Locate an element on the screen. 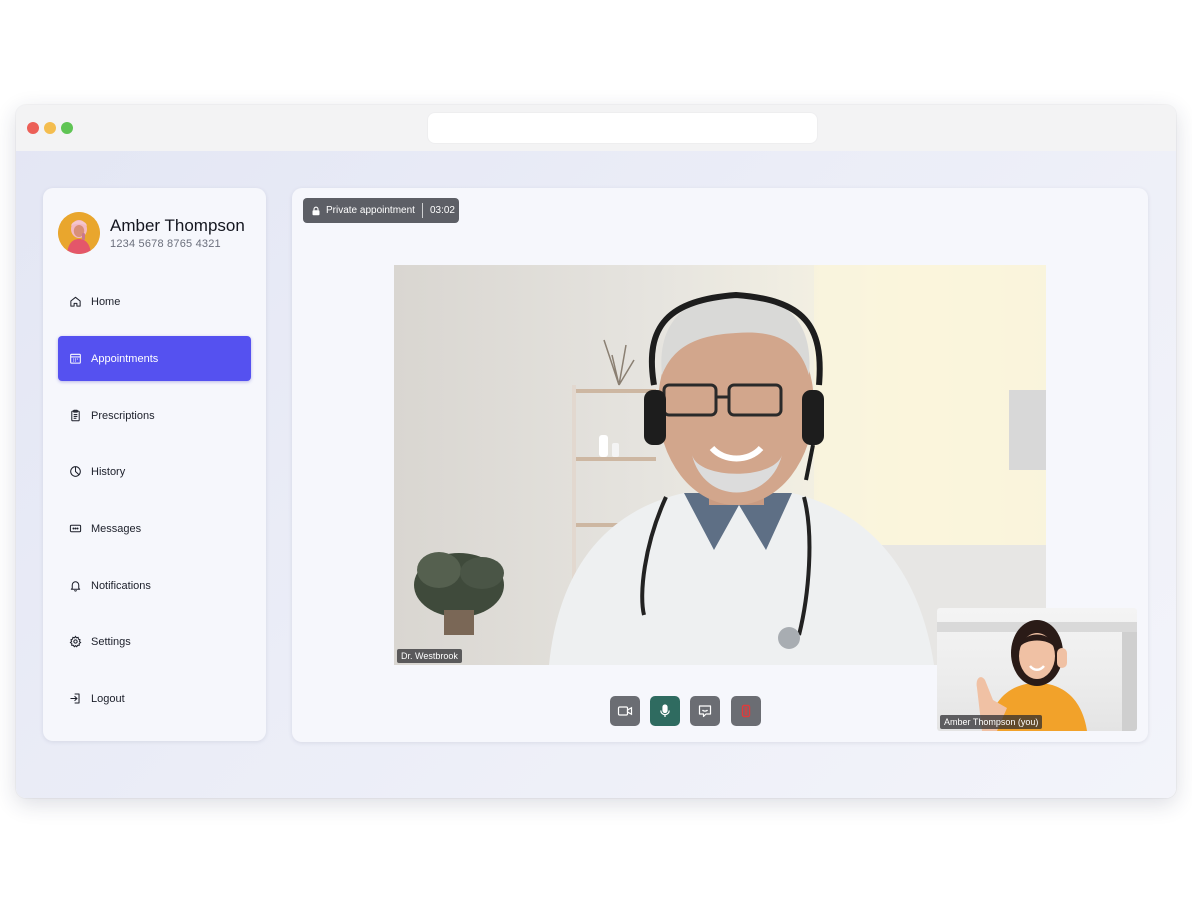 The image size is (1192, 920). microphone-toggle-button is located at coordinates (665, 711).